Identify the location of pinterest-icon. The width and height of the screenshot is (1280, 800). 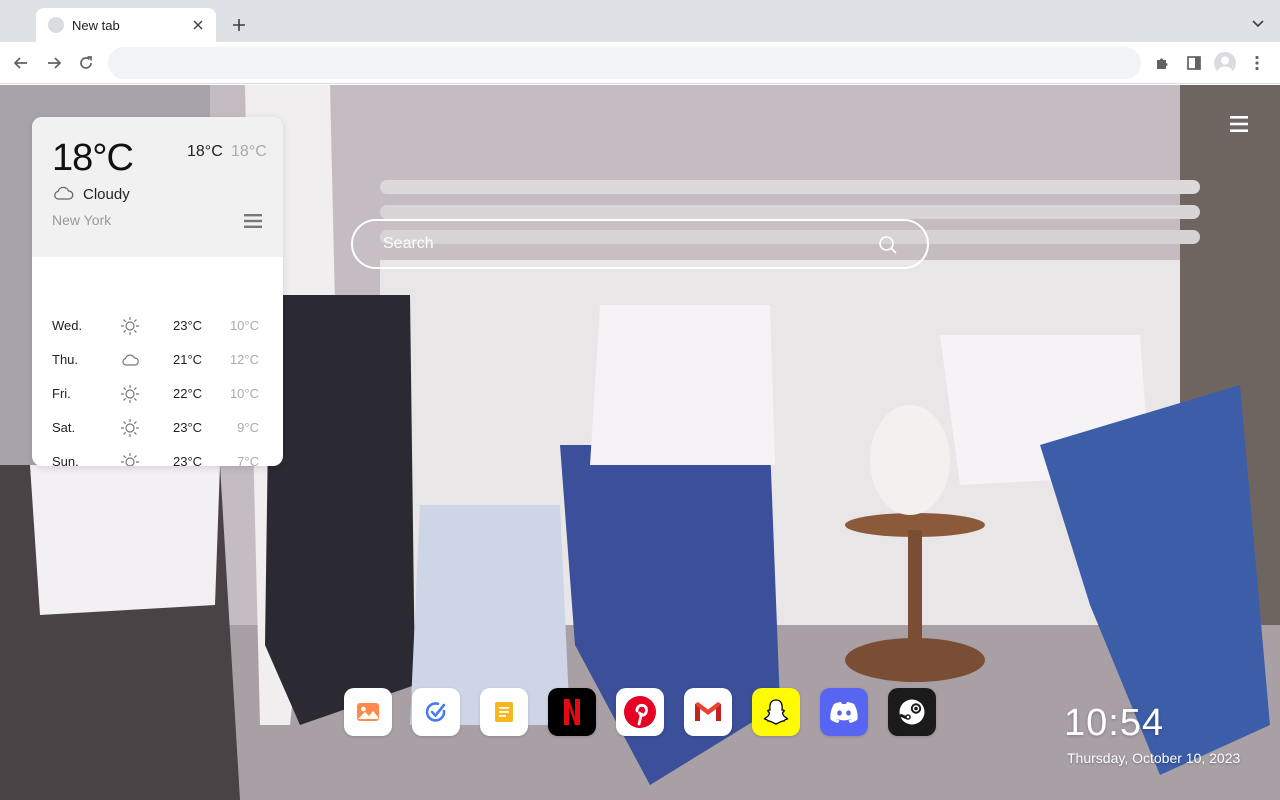
(640, 712).